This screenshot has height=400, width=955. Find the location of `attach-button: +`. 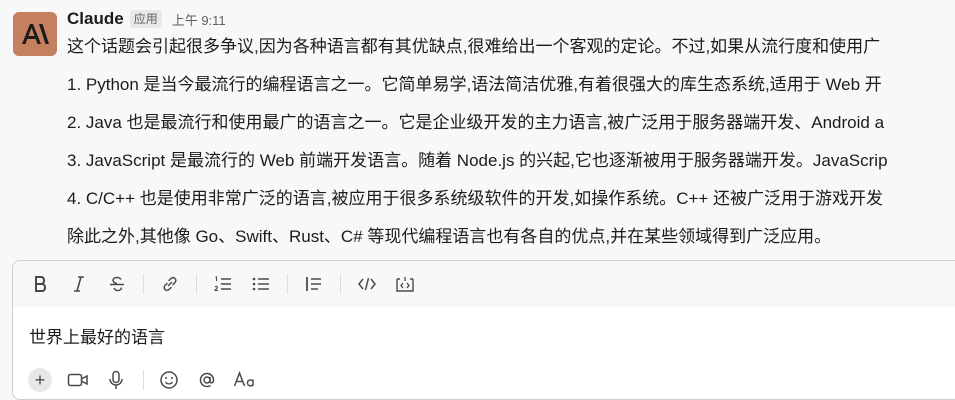

attach-button: + is located at coordinates (40, 380).